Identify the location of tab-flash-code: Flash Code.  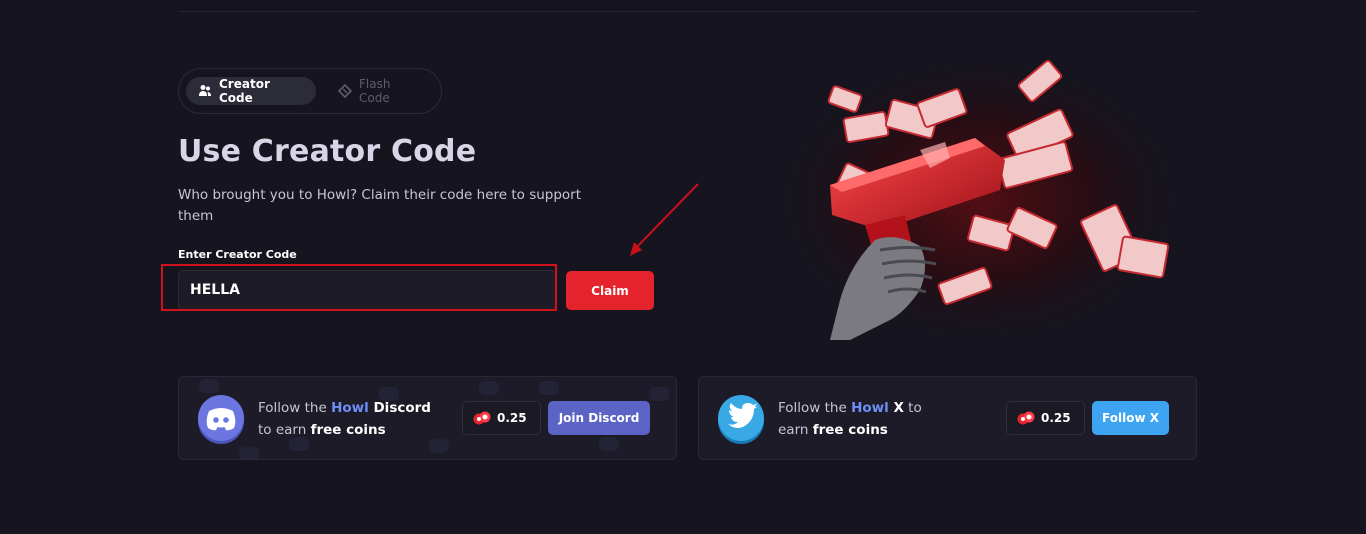
(380, 91).